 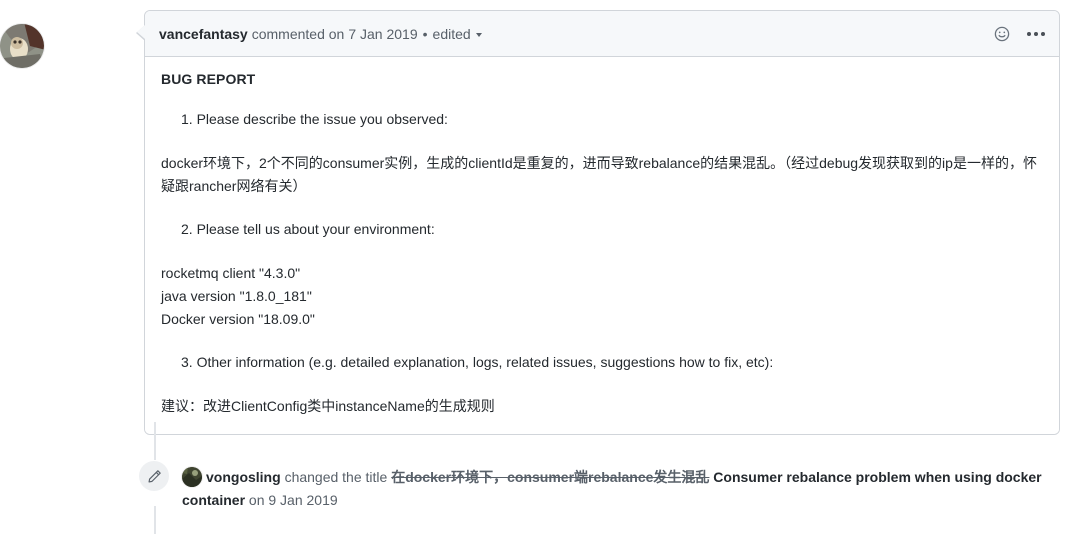 What do you see at coordinates (231, 273) in the screenshot?
I see `env-line: rocketmq client "4.3.0"` at bounding box center [231, 273].